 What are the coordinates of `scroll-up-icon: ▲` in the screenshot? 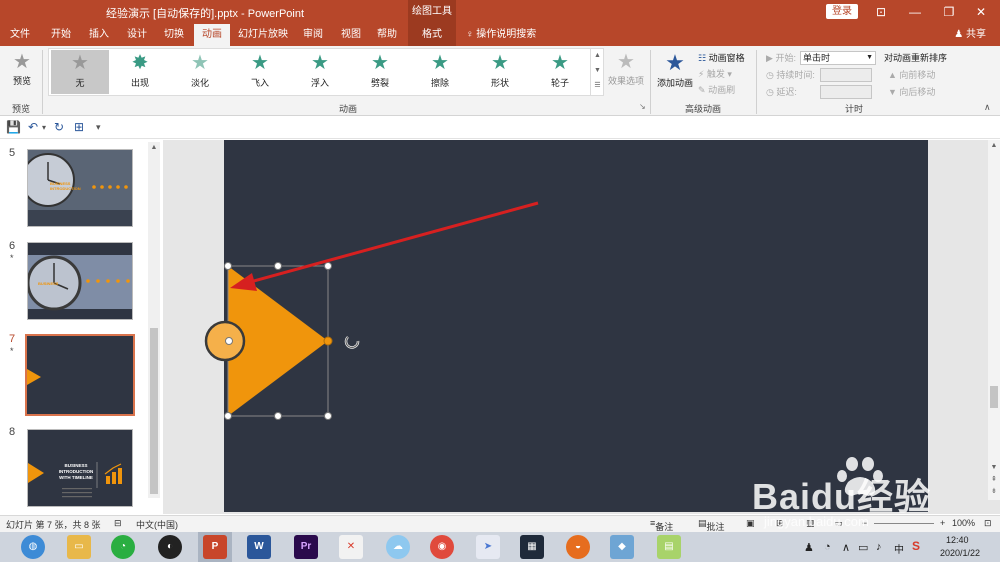 It's located at (994, 146).